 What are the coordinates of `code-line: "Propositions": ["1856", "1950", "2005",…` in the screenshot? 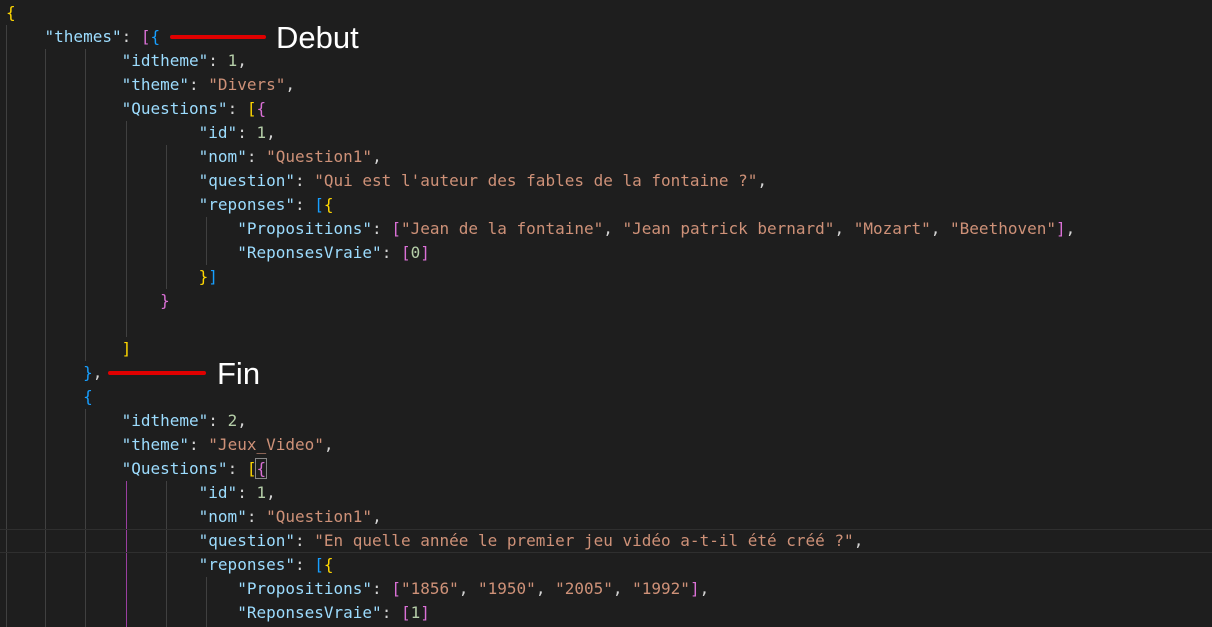 It's located at (357, 589).